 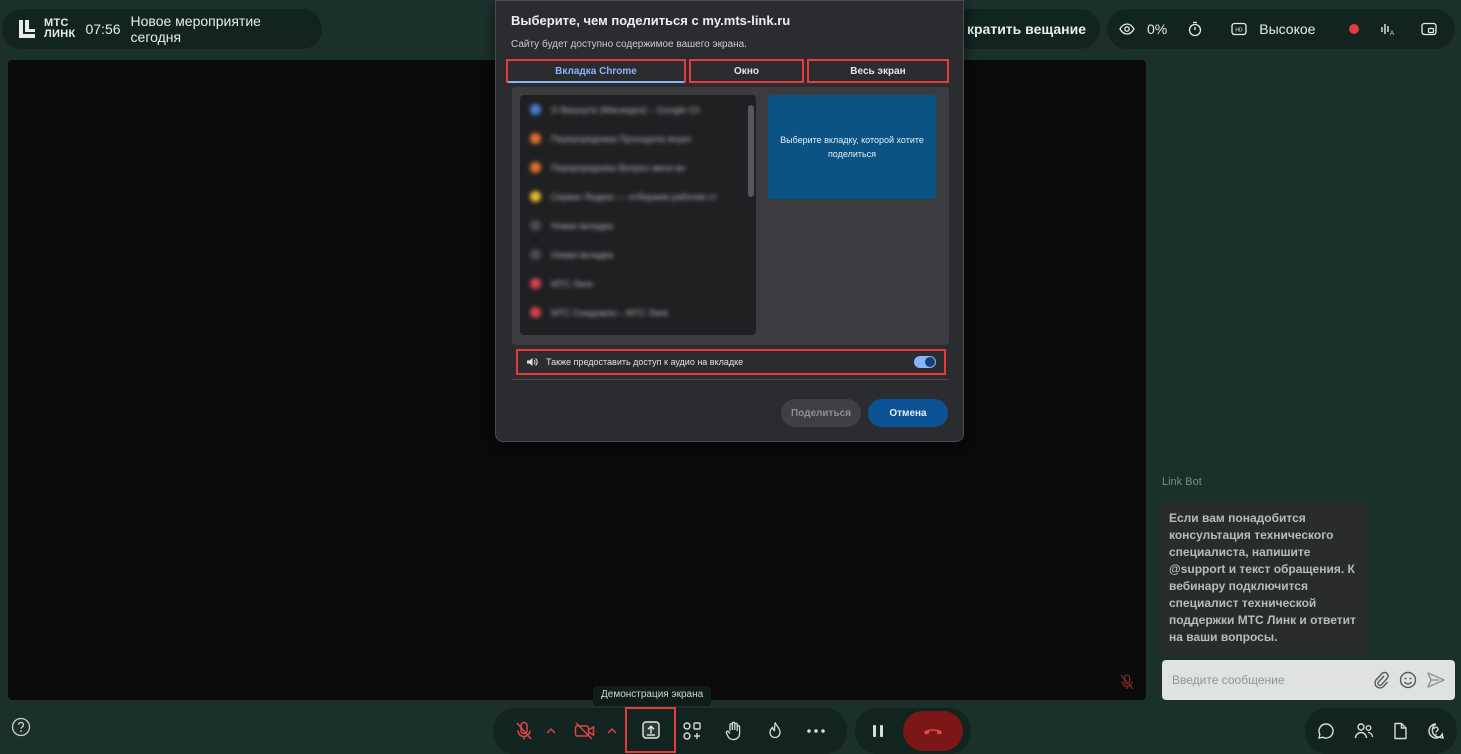 I want to click on chat-input-bar, so click(x=1308, y=680).